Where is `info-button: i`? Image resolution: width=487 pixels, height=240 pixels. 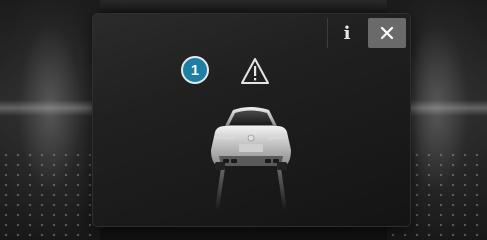 info-button: i is located at coordinates (346, 33).